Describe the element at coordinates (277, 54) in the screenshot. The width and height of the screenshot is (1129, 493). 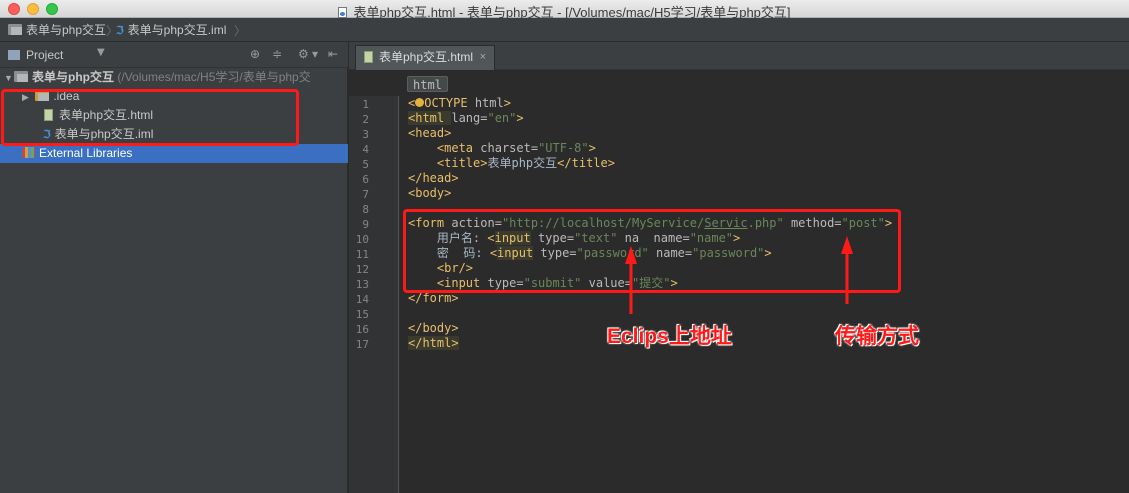
I see `collapse-all-icon: ≑` at that location.